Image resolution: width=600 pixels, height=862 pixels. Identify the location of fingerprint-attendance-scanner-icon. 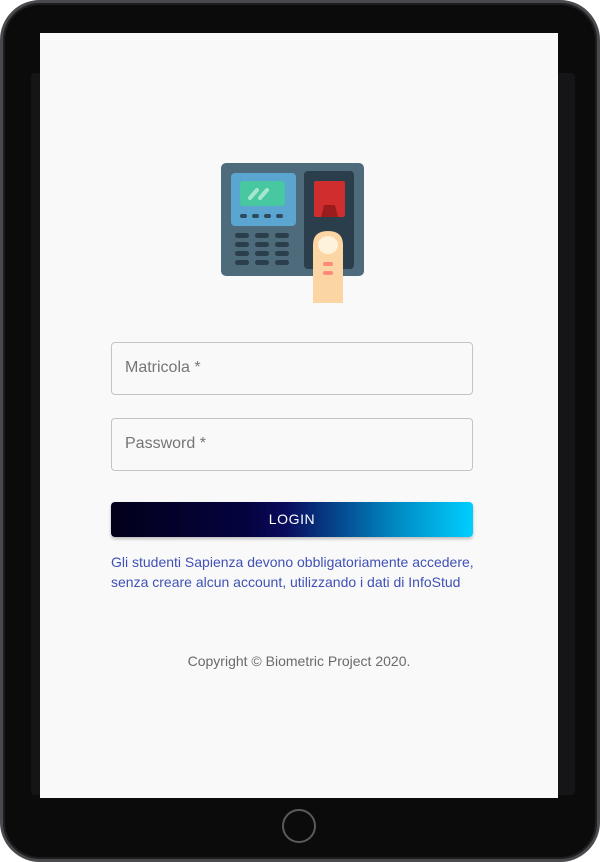
(292, 233).